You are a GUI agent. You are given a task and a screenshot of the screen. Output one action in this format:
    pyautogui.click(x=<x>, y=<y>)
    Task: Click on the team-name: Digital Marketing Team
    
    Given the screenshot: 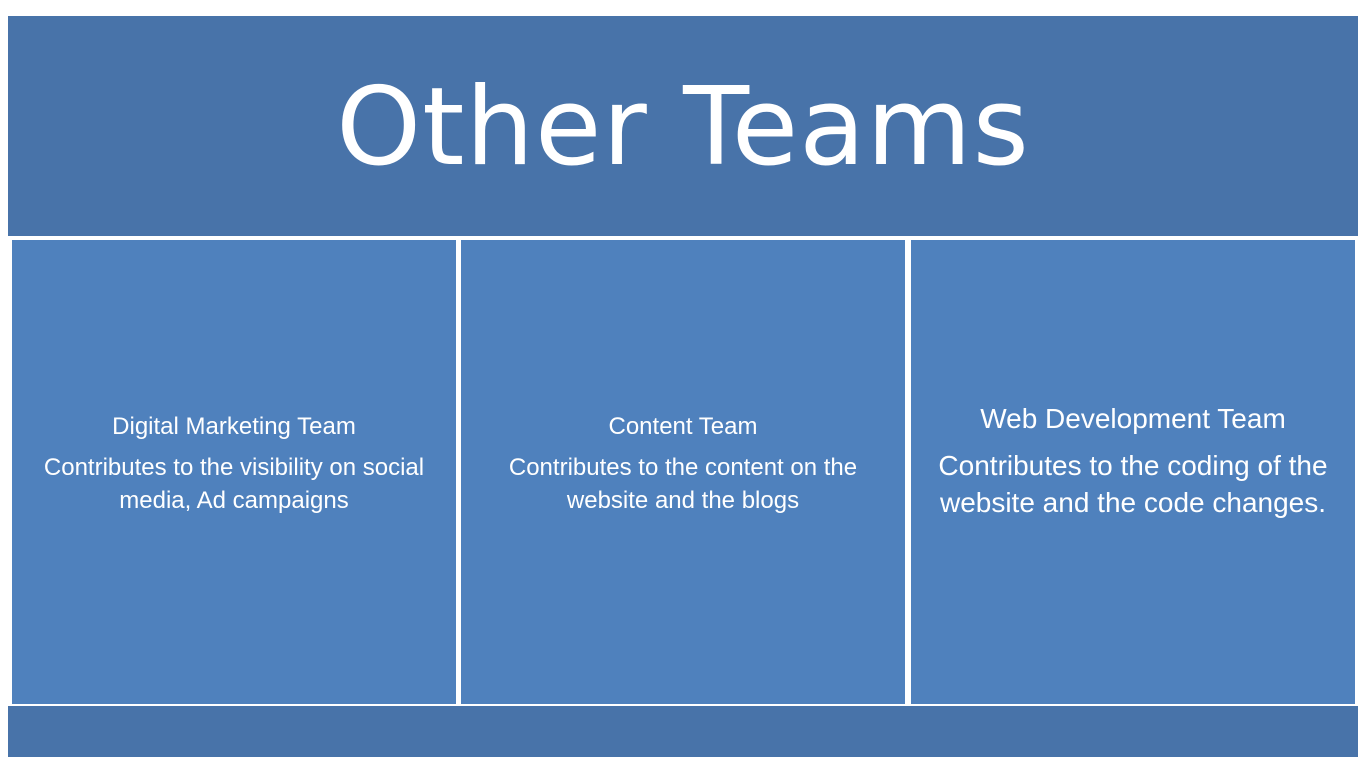 What is the action you would take?
    pyautogui.click(x=234, y=427)
    